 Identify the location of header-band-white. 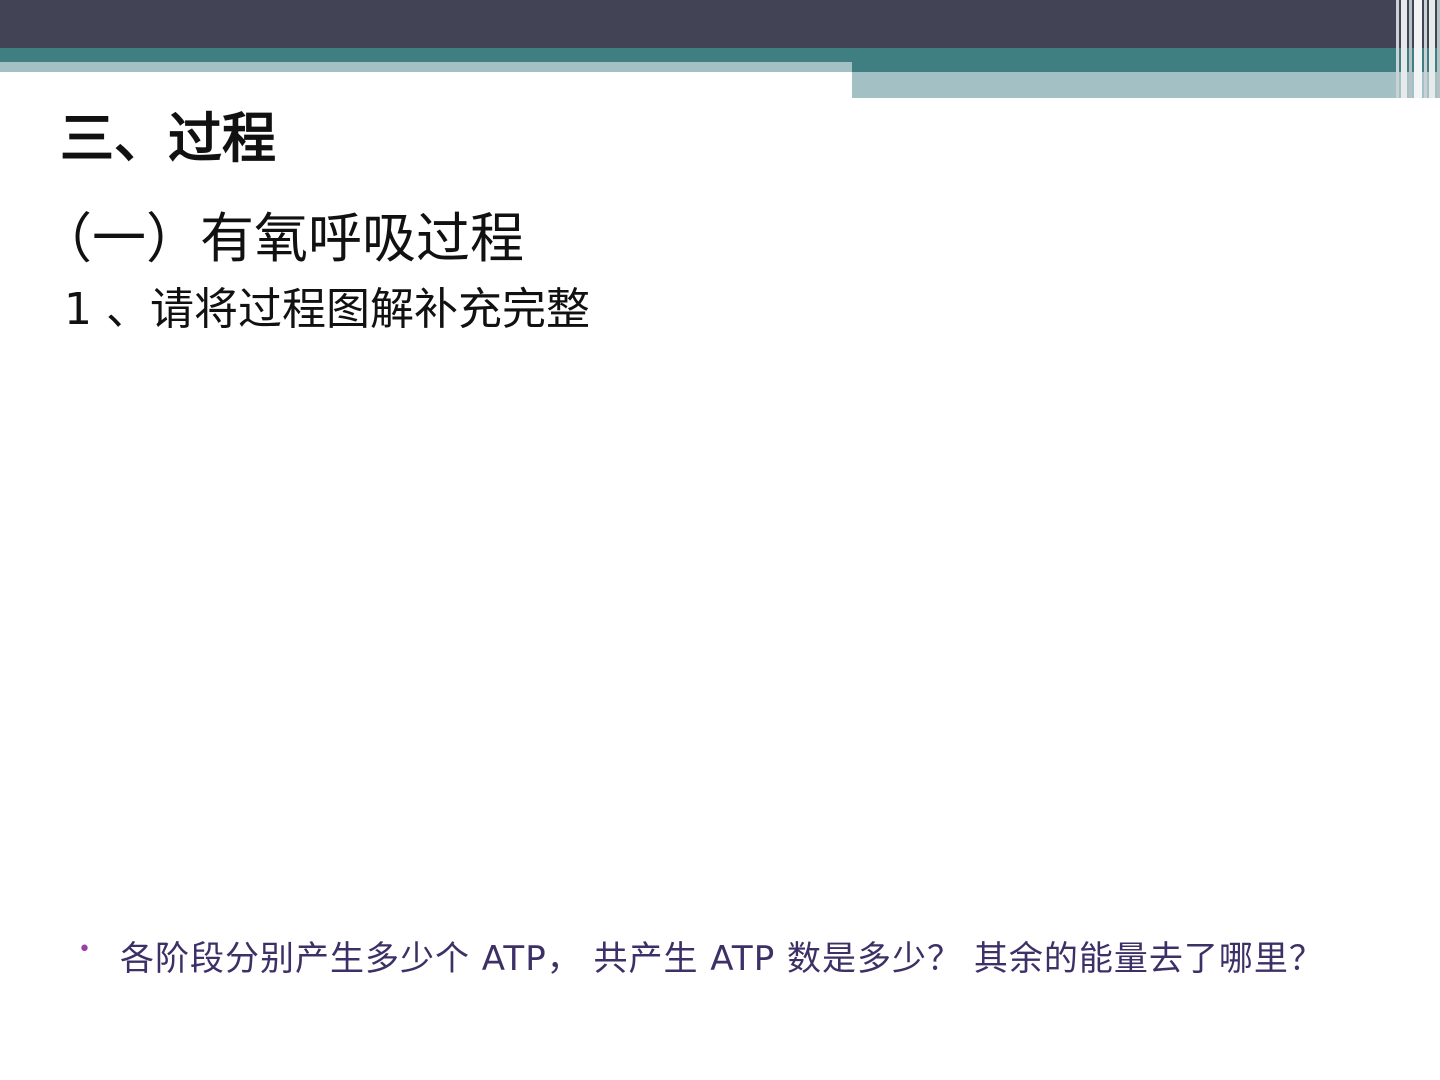
(426, 85).